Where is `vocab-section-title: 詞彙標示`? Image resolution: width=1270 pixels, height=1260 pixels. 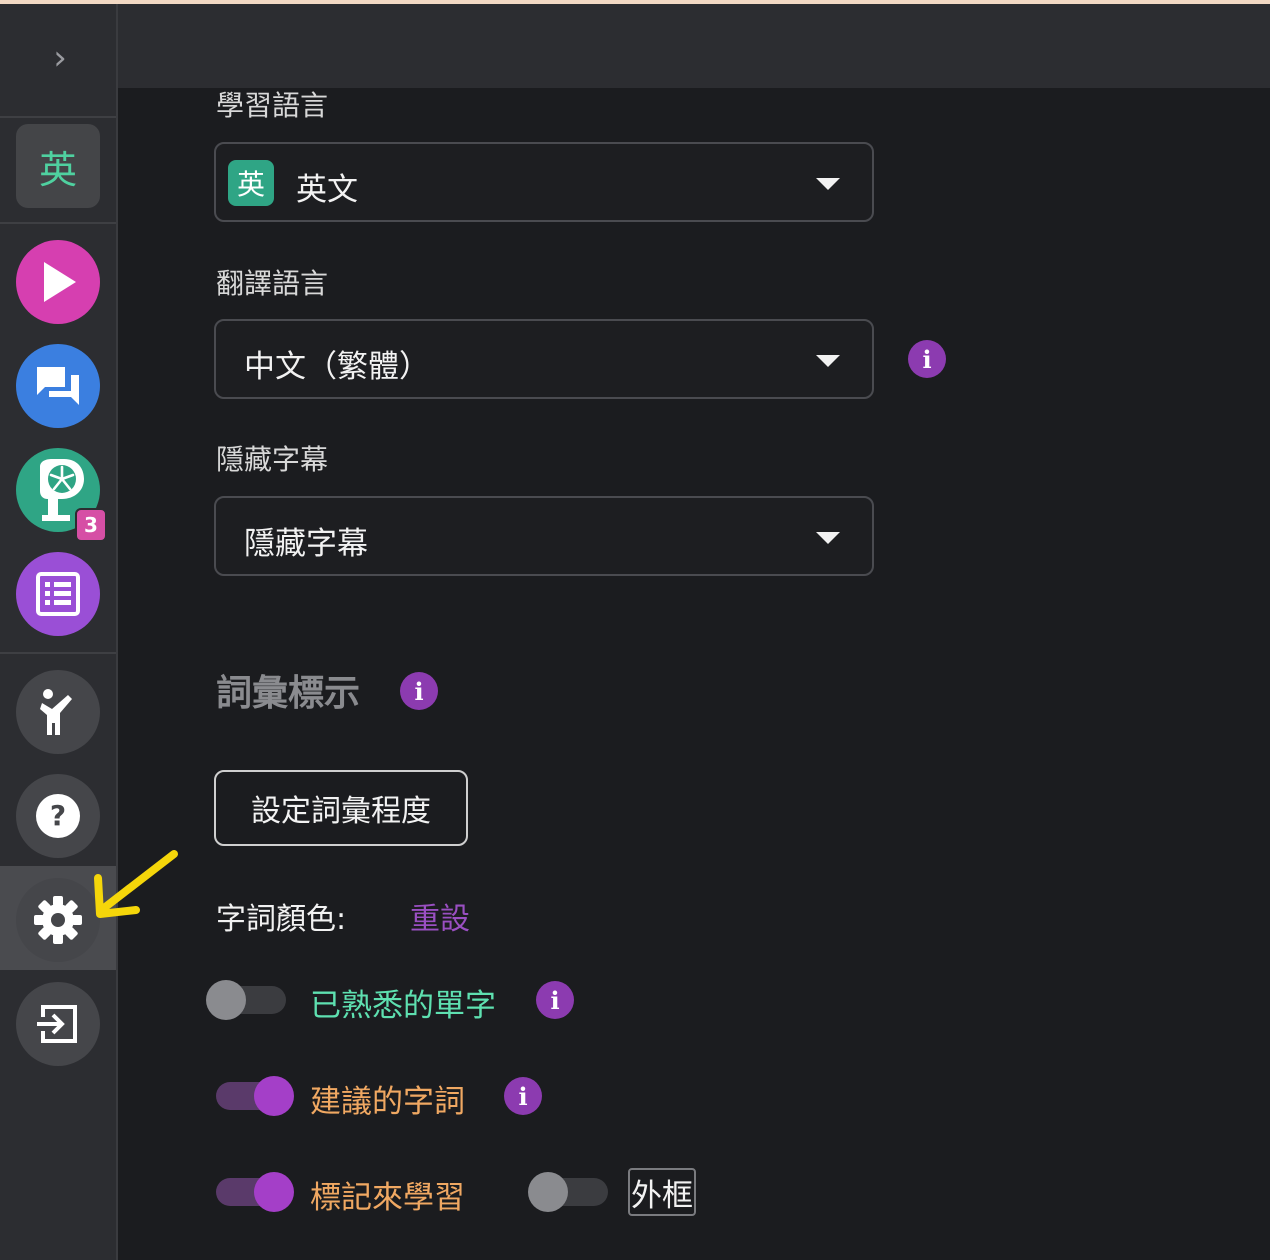 vocab-section-title: 詞彙標示 is located at coordinates (288, 693).